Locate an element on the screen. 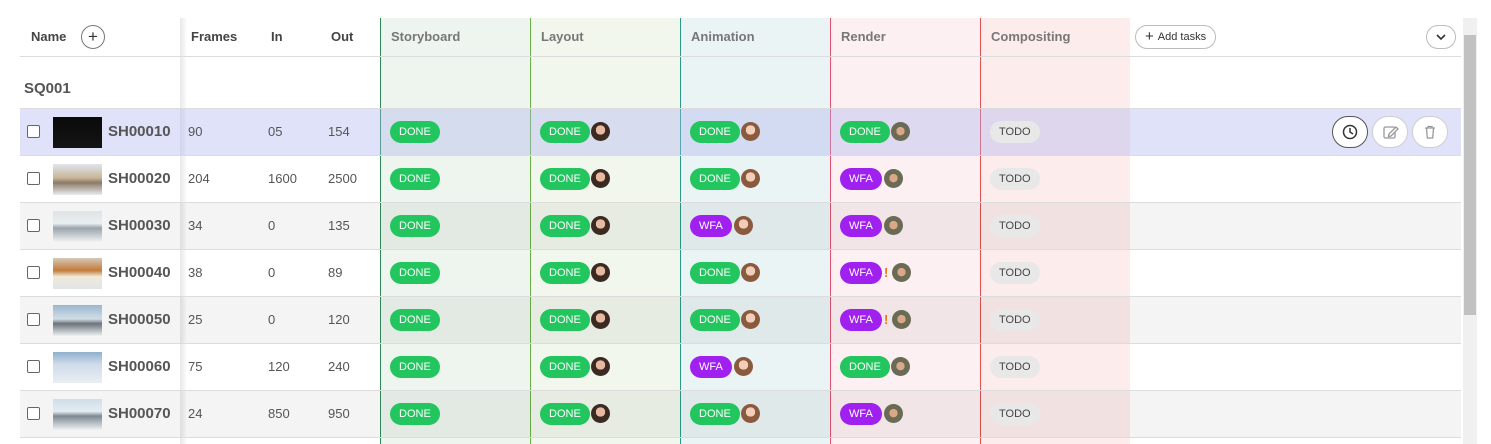 This screenshot has width=1491, height=444. shot-row: SH00010 90 05 154 DONE DONE DONE DONE TODO is located at coordinates (740, 132).